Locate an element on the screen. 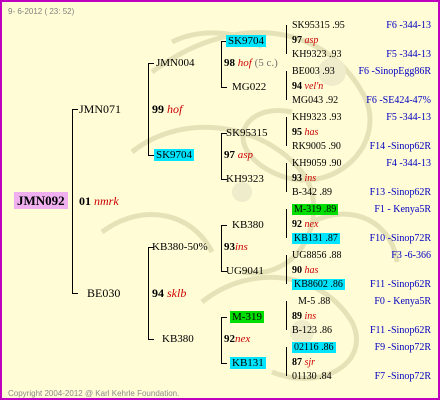 The image size is (440, 400). g4-rating: 93 ins is located at coordinates (304, 178).